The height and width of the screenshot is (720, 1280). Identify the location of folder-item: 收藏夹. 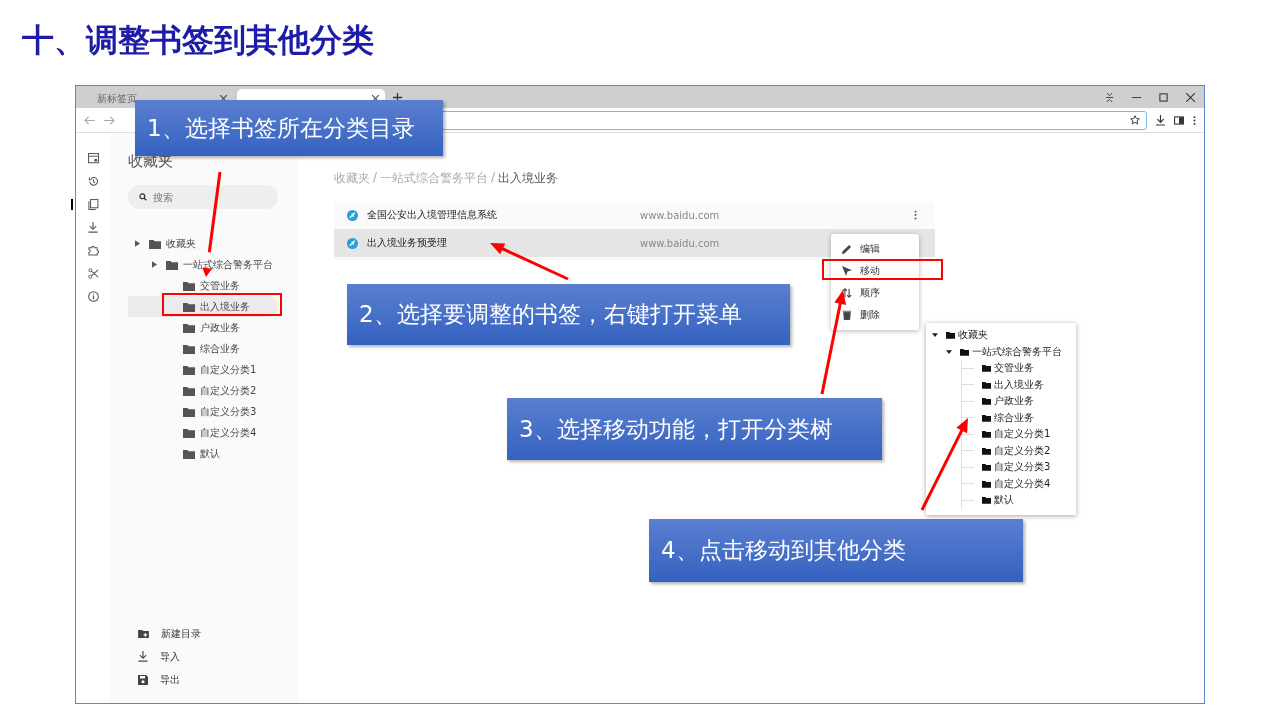
(203, 243).